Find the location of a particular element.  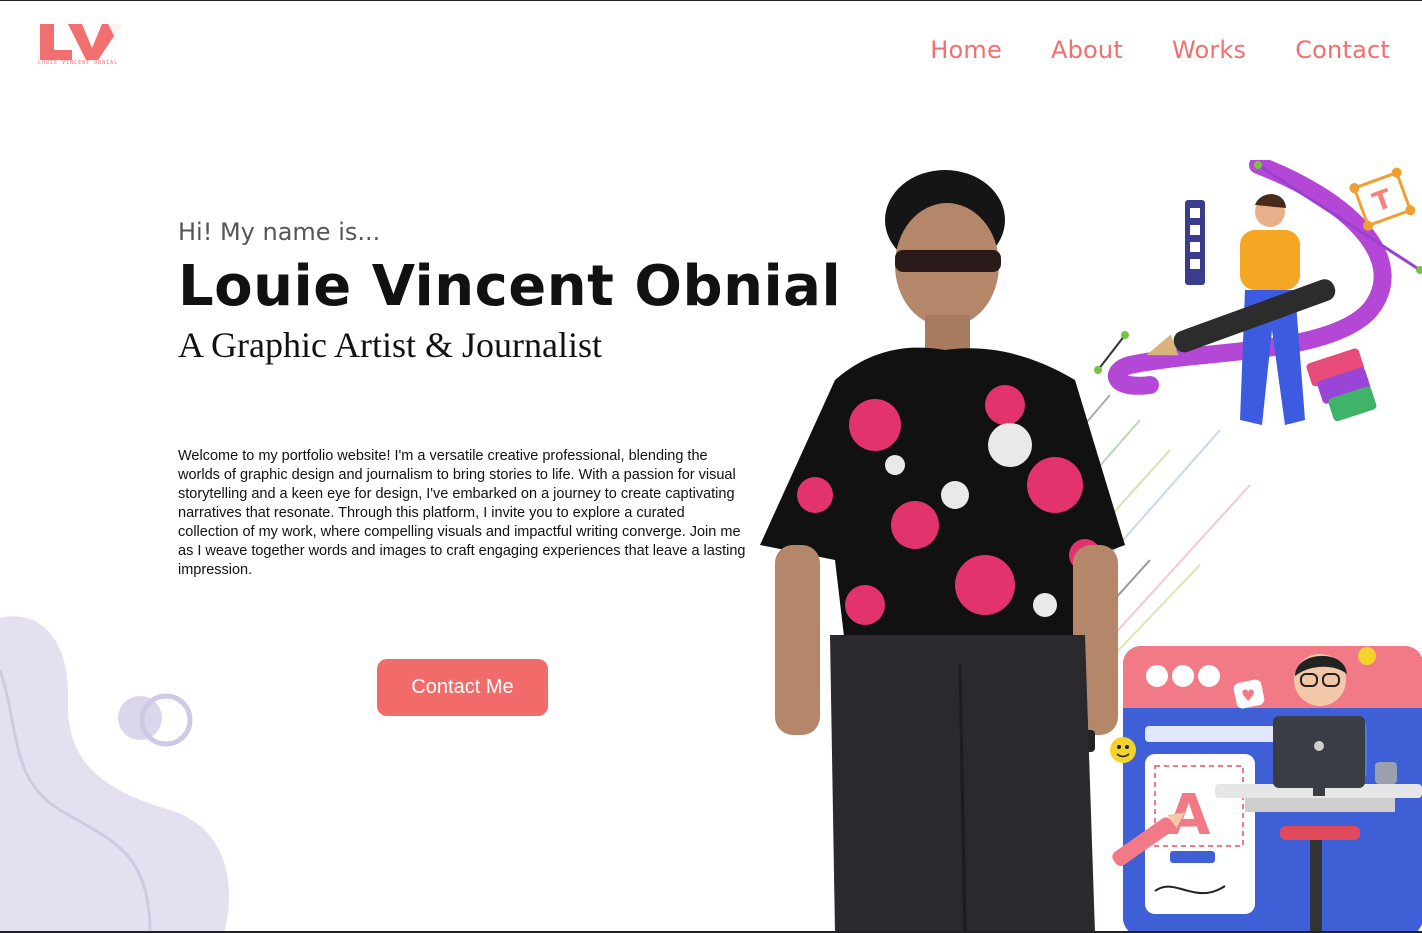

site-logo: LOUIE VINCENT OBNIAL is located at coordinates (81, 45).